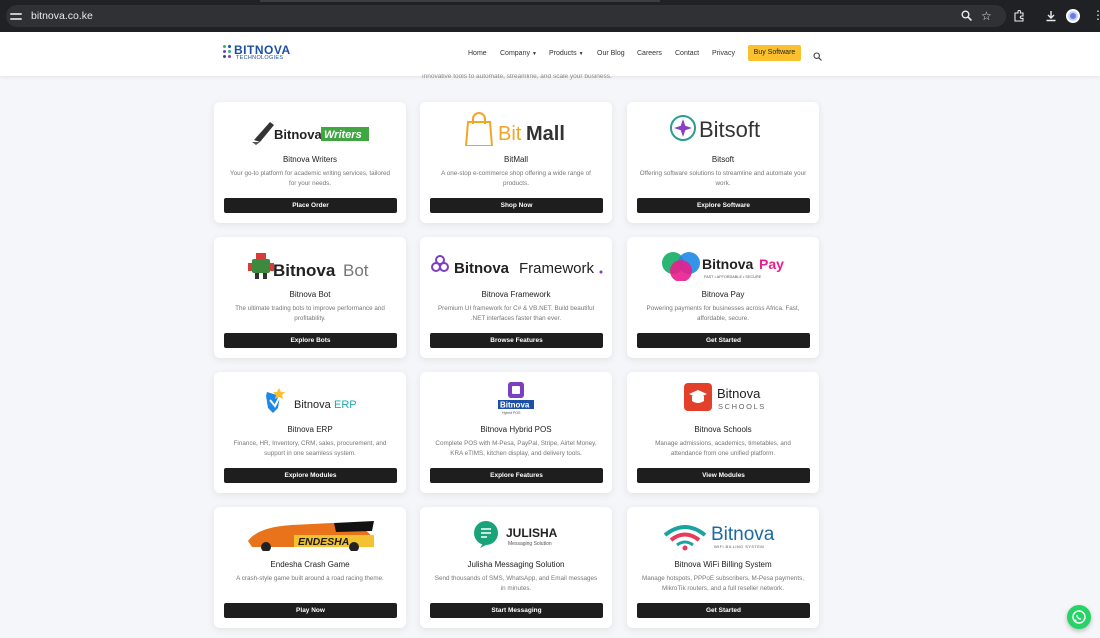 This screenshot has height=638, width=1100. I want to click on card-title: Julisha Messaging Solution, so click(516, 564).